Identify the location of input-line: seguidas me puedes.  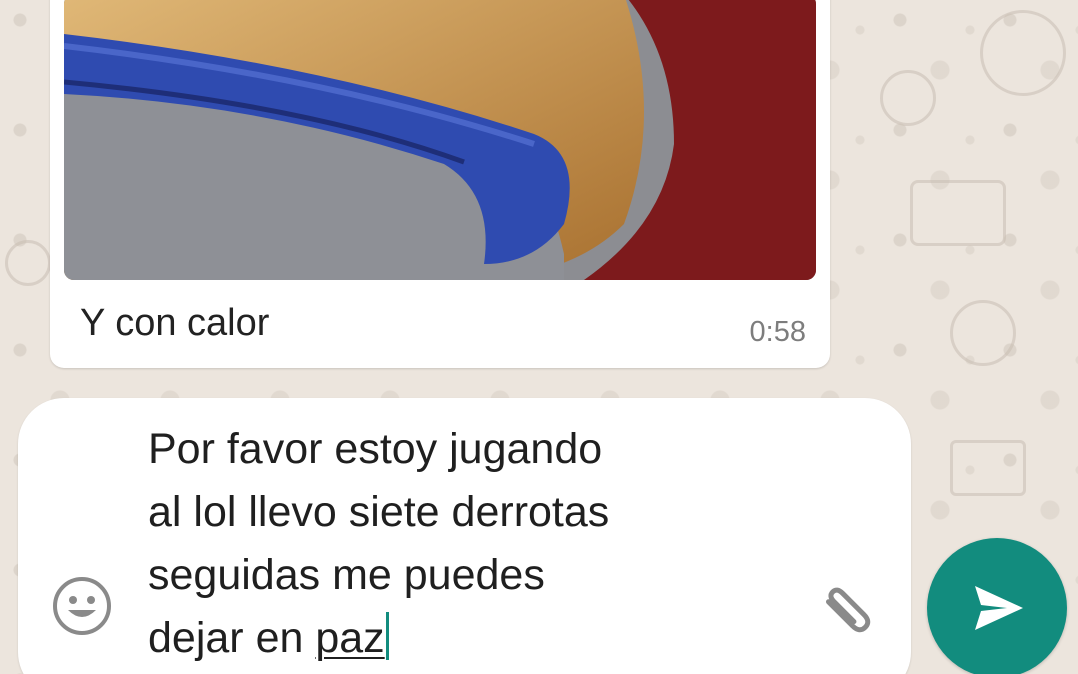
(346, 575).